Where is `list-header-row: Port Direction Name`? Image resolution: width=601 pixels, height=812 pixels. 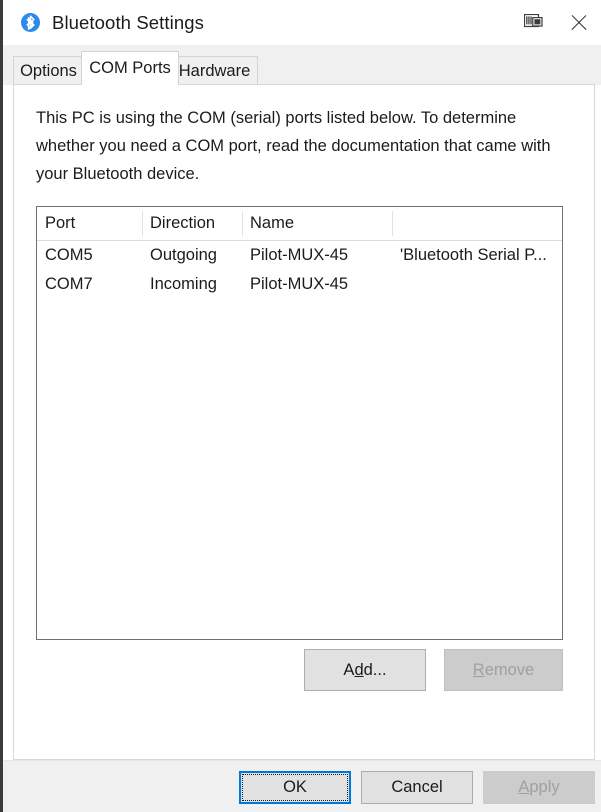 list-header-row: Port Direction Name is located at coordinates (299, 224).